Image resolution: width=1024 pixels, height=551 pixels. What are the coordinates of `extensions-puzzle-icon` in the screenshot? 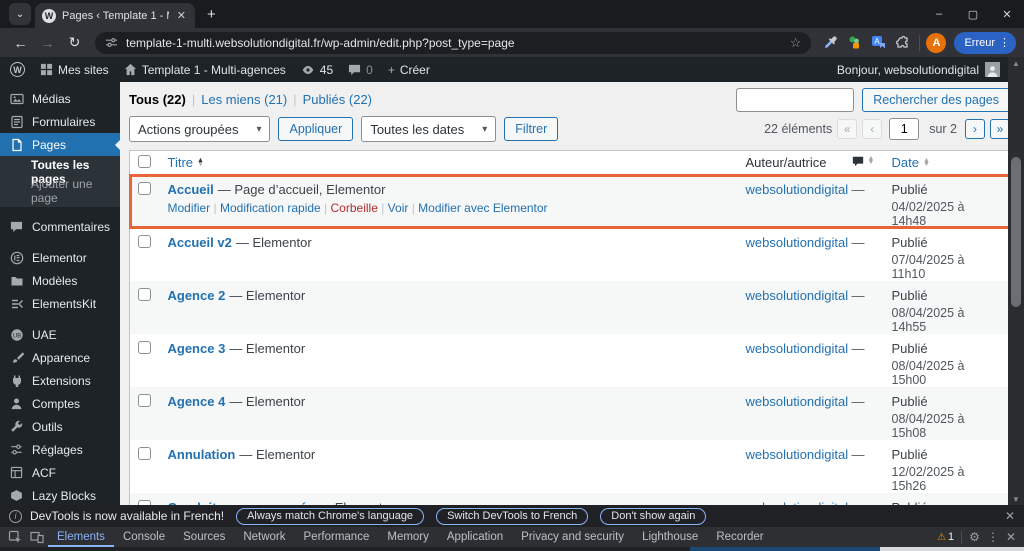 It's located at (902, 43).